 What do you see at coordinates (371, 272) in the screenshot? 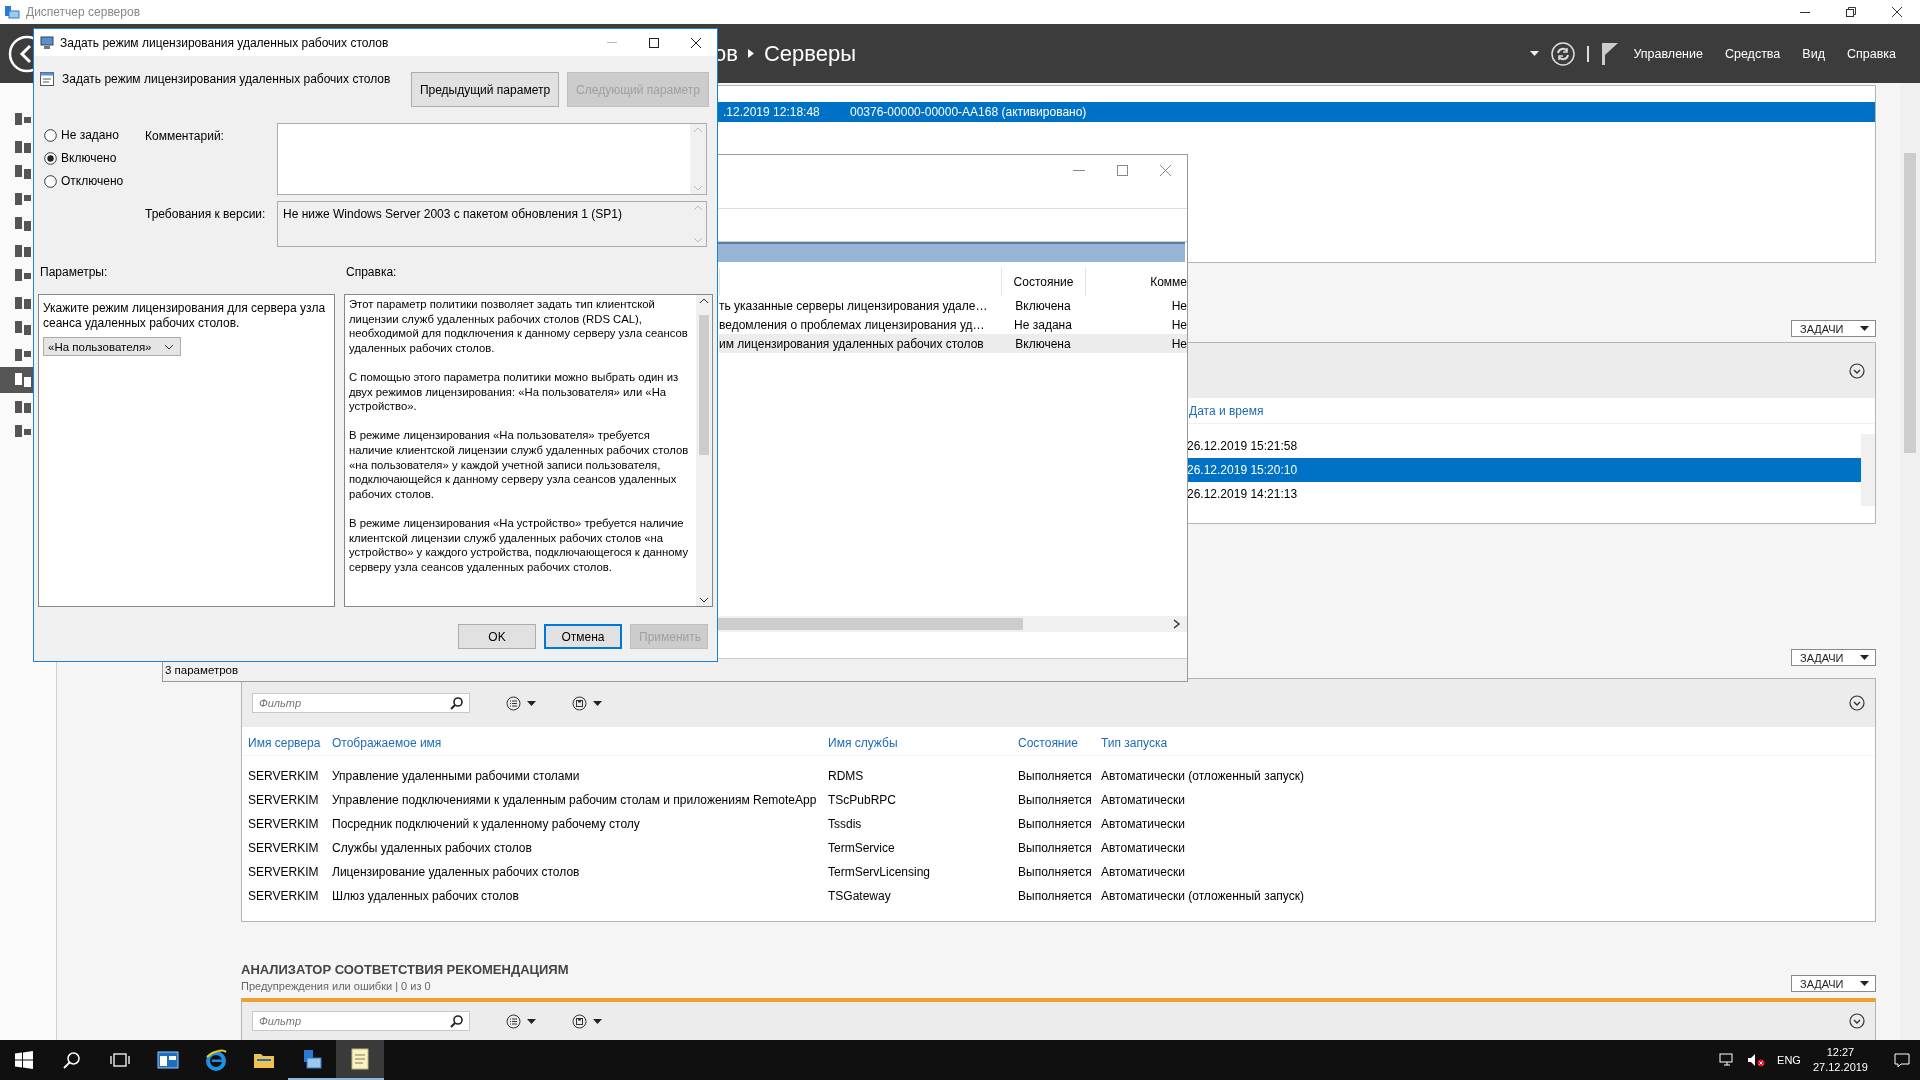
I see `section-label: Справка:` at bounding box center [371, 272].